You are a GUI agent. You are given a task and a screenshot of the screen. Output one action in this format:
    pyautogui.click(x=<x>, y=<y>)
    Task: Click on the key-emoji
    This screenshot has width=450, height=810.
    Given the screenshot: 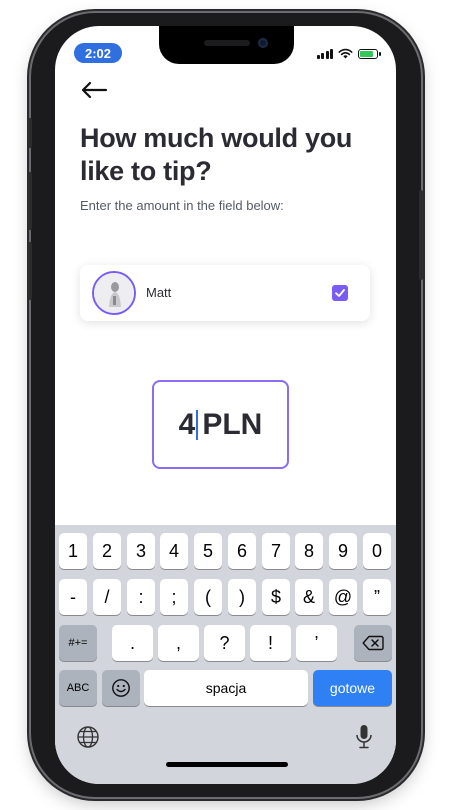 What is the action you would take?
    pyautogui.click(x=121, y=688)
    